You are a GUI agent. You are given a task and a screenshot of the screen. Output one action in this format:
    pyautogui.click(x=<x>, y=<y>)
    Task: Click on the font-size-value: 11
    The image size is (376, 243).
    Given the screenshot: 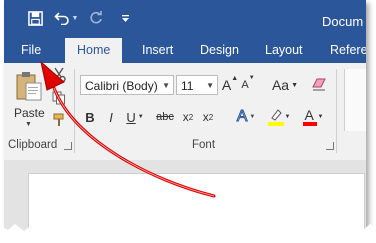 What is the action you would take?
    pyautogui.click(x=187, y=86)
    